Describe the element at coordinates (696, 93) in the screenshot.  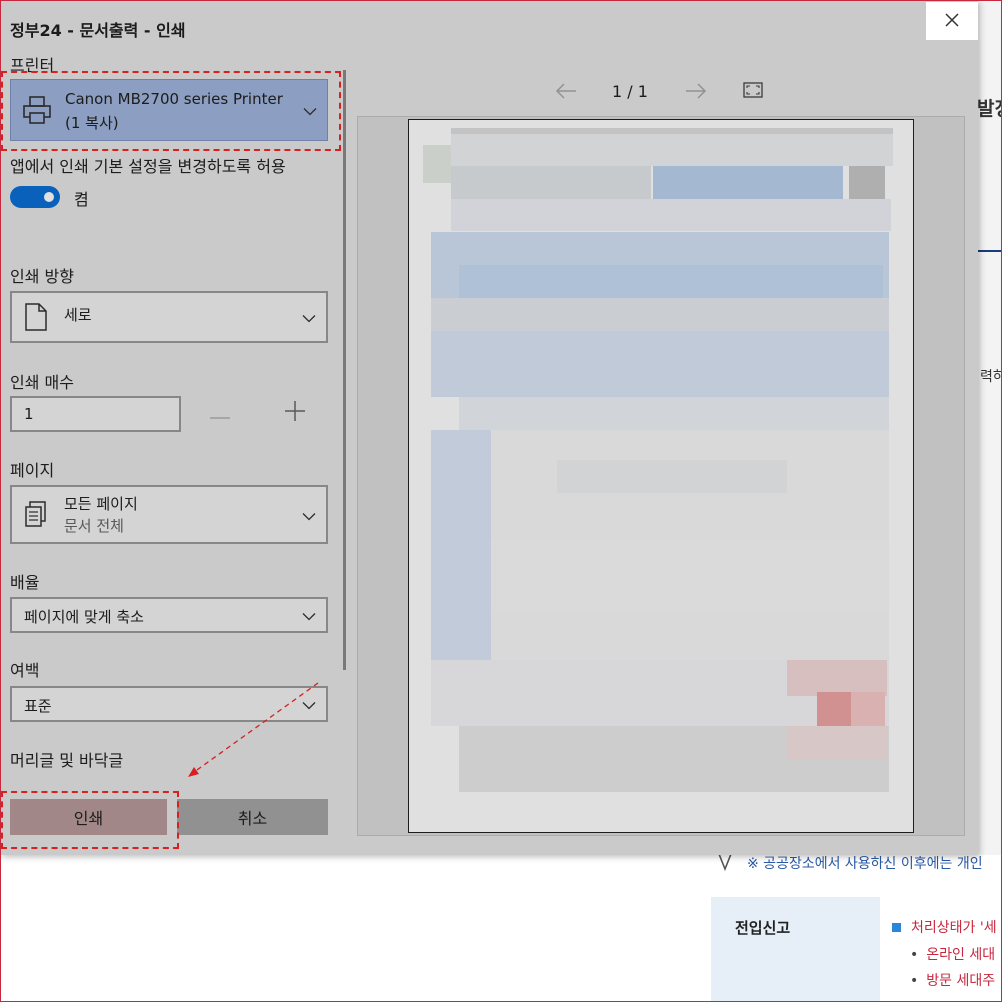
I see `next-page-button` at that location.